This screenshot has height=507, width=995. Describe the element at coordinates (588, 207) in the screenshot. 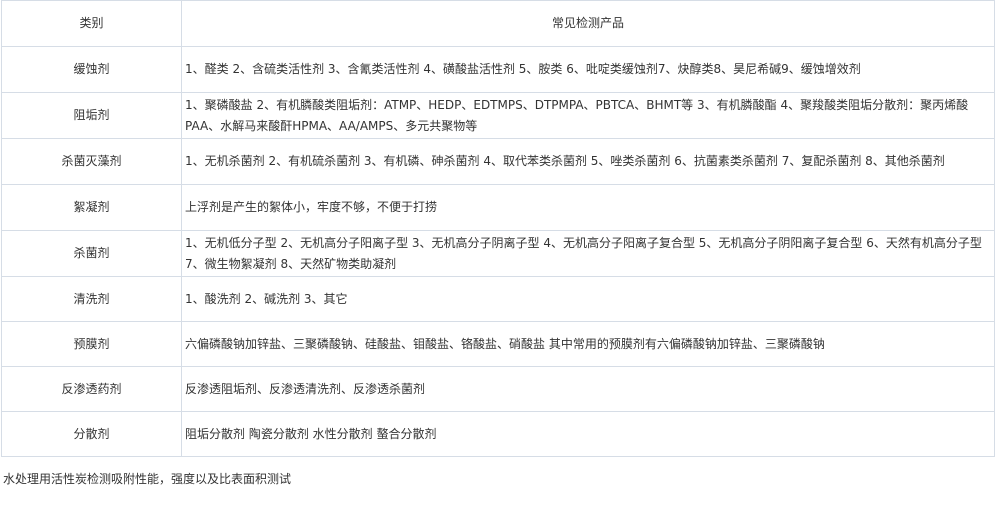

I see `products-cell: 上浮剂是产生的絮体小，牢度不够，不便于打捞` at that location.